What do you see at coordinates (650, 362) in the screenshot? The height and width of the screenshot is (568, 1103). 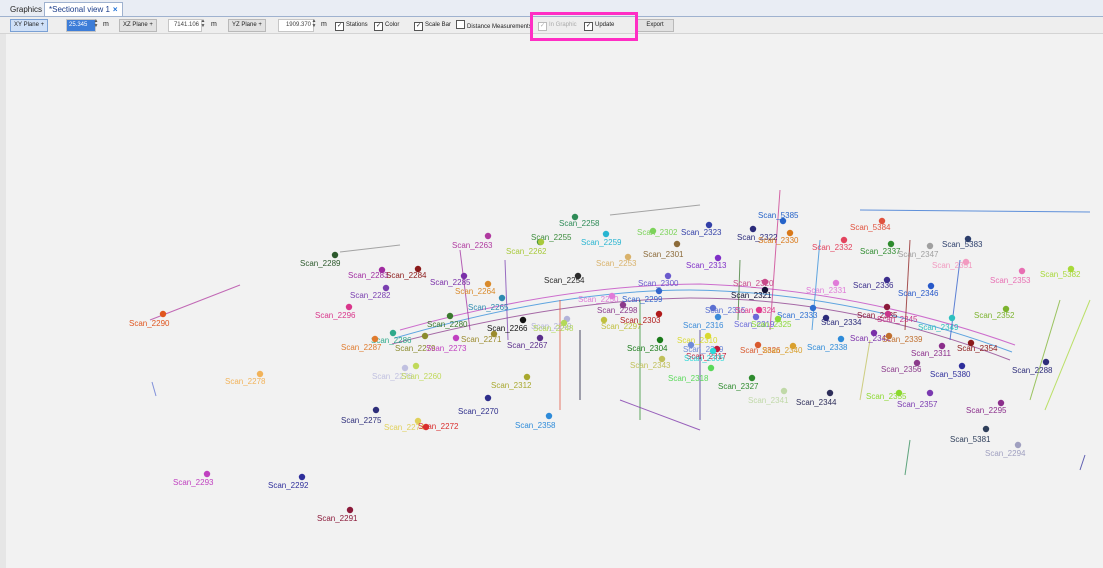 I see `scan-station: Scan_2343` at bounding box center [650, 362].